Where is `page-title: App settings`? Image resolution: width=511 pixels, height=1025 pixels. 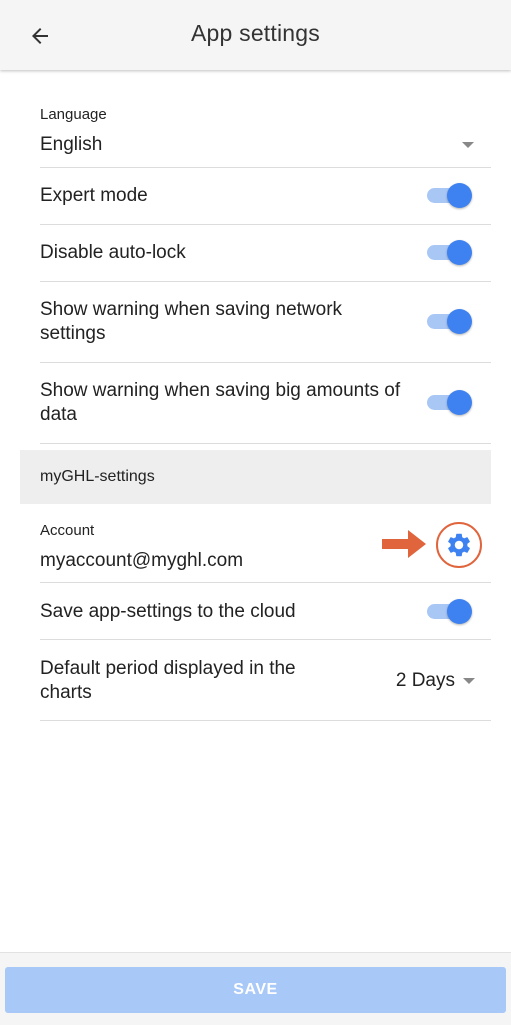
page-title: App settings is located at coordinates (255, 33).